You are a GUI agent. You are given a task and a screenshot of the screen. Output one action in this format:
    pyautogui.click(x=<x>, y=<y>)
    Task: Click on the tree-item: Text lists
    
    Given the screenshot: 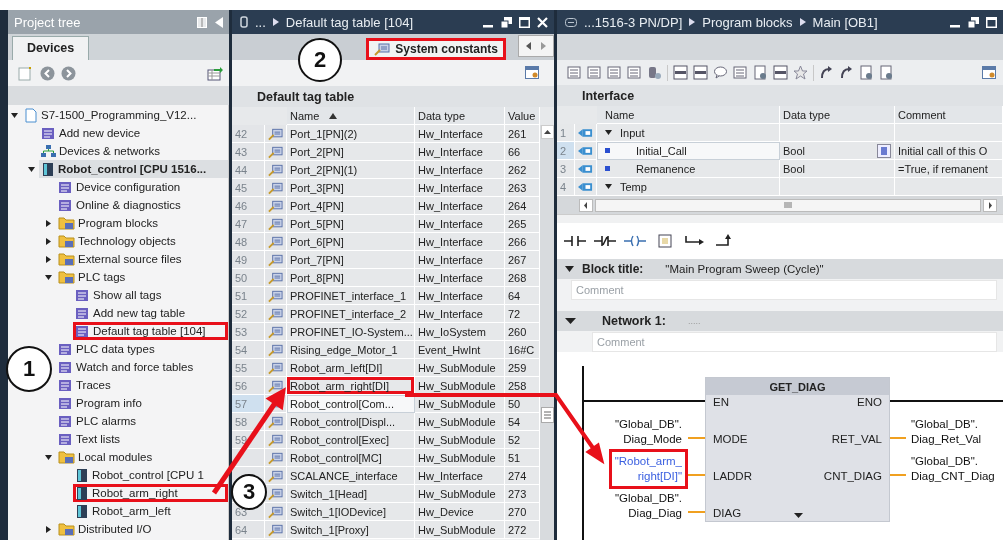 What is the action you would take?
    pyautogui.click(x=142, y=439)
    